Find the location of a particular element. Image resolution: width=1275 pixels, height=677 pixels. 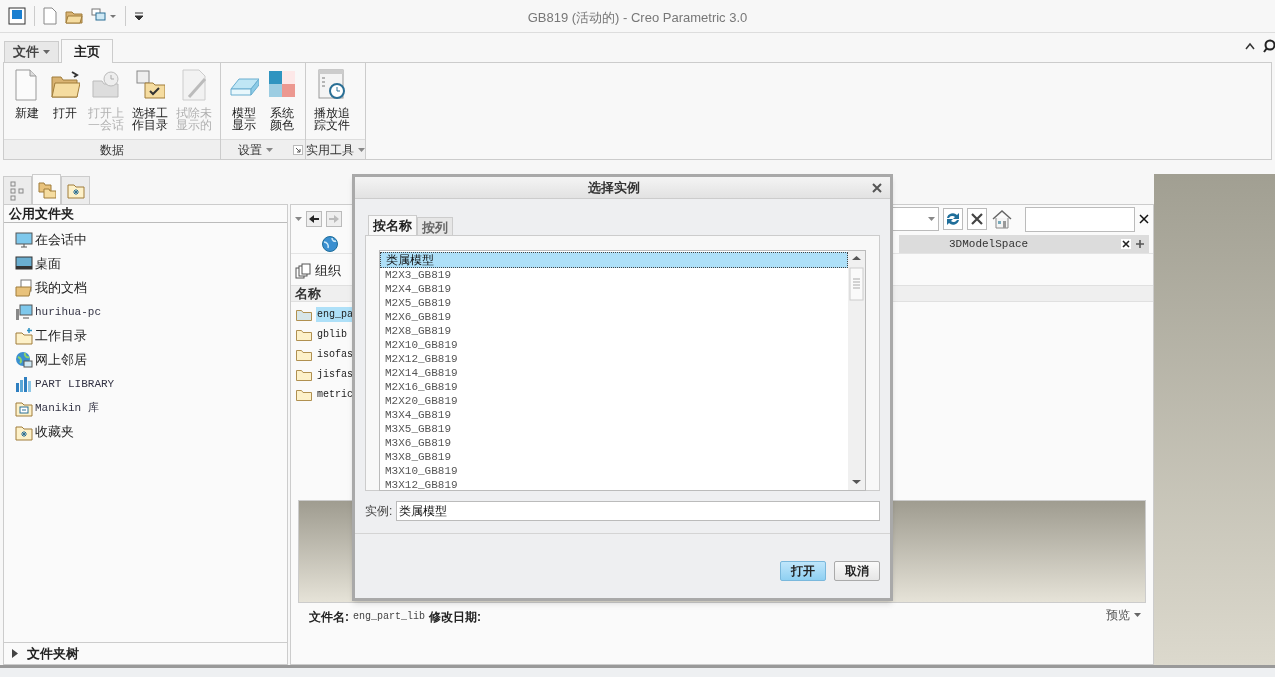

dialog-title: 选择实例 is located at coordinates (613, 187).